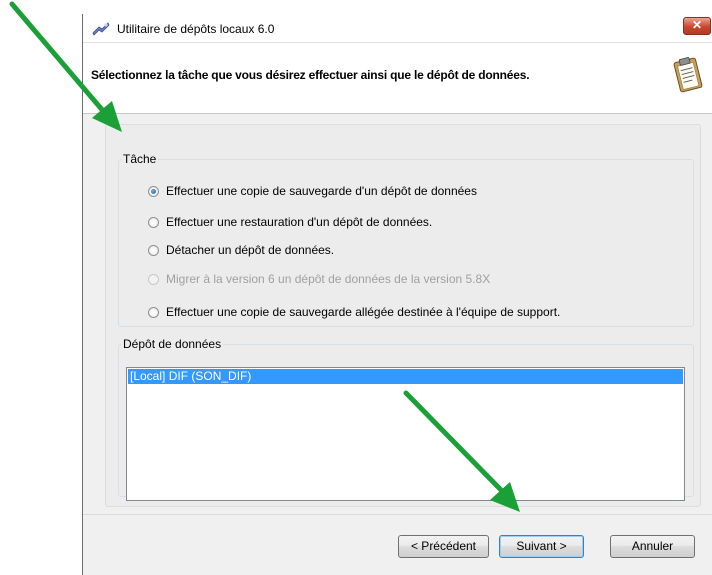 Image resolution: width=712 pixels, height=575 pixels. I want to click on datastore-group-legend: Dépôt de données, so click(172, 344).